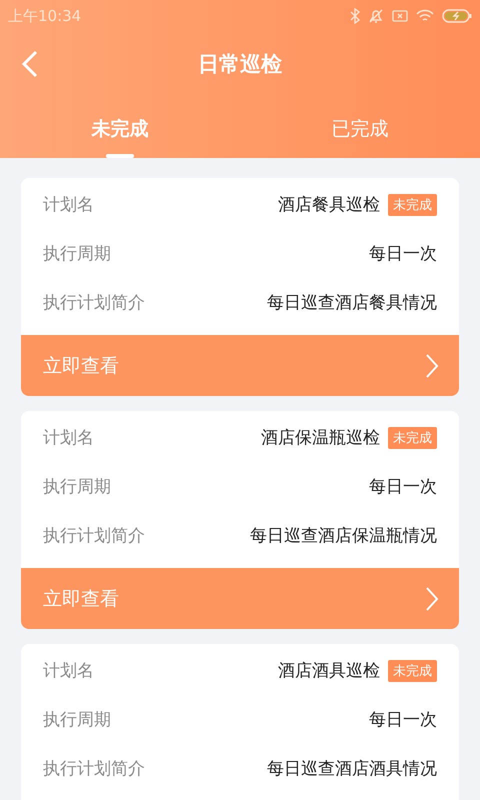  Describe the element at coordinates (329, 671) in the screenshot. I see `field-value: 酒店酒具巡检` at that location.